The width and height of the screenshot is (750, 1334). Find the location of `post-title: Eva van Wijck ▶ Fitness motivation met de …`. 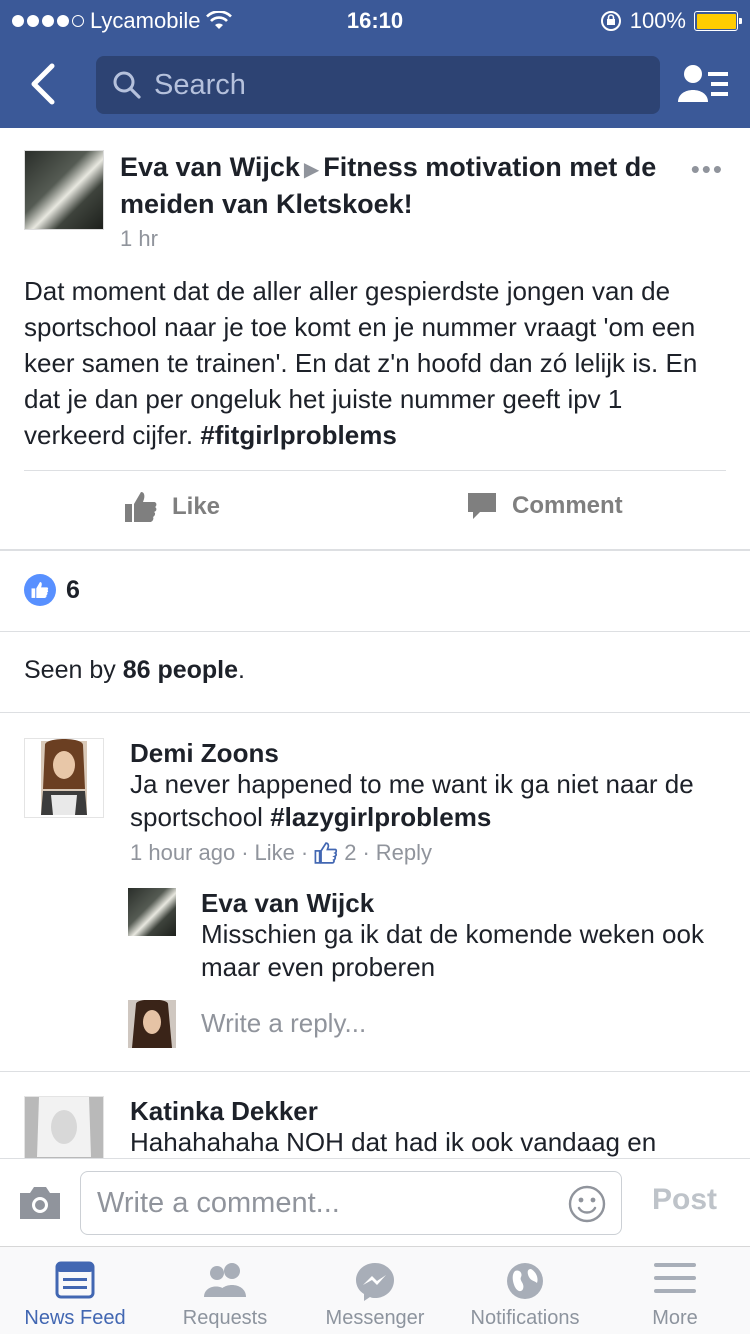

post-title: Eva van Wijck ▶ Fitness motivation met de … is located at coordinates (400, 185).